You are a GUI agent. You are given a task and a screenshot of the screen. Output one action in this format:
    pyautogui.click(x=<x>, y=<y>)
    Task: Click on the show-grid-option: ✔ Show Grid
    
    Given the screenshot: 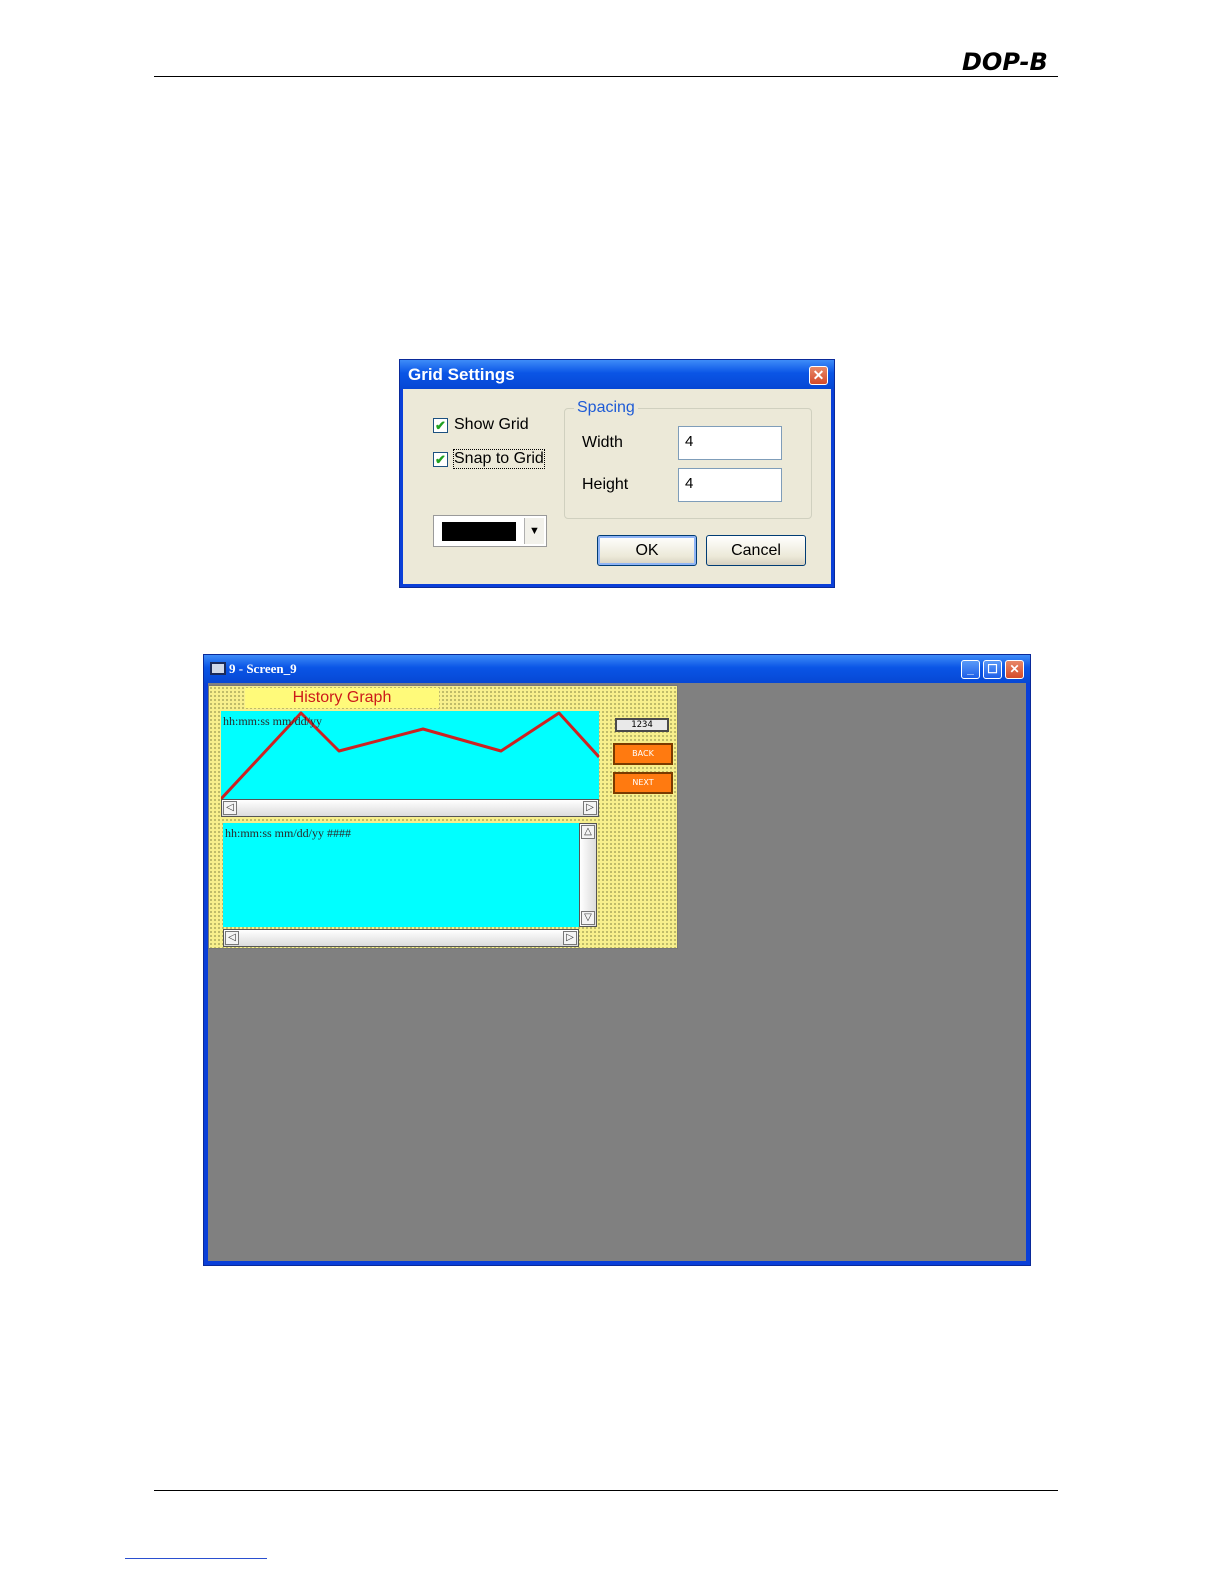 What is the action you would take?
    pyautogui.click(x=481, y=425)
    